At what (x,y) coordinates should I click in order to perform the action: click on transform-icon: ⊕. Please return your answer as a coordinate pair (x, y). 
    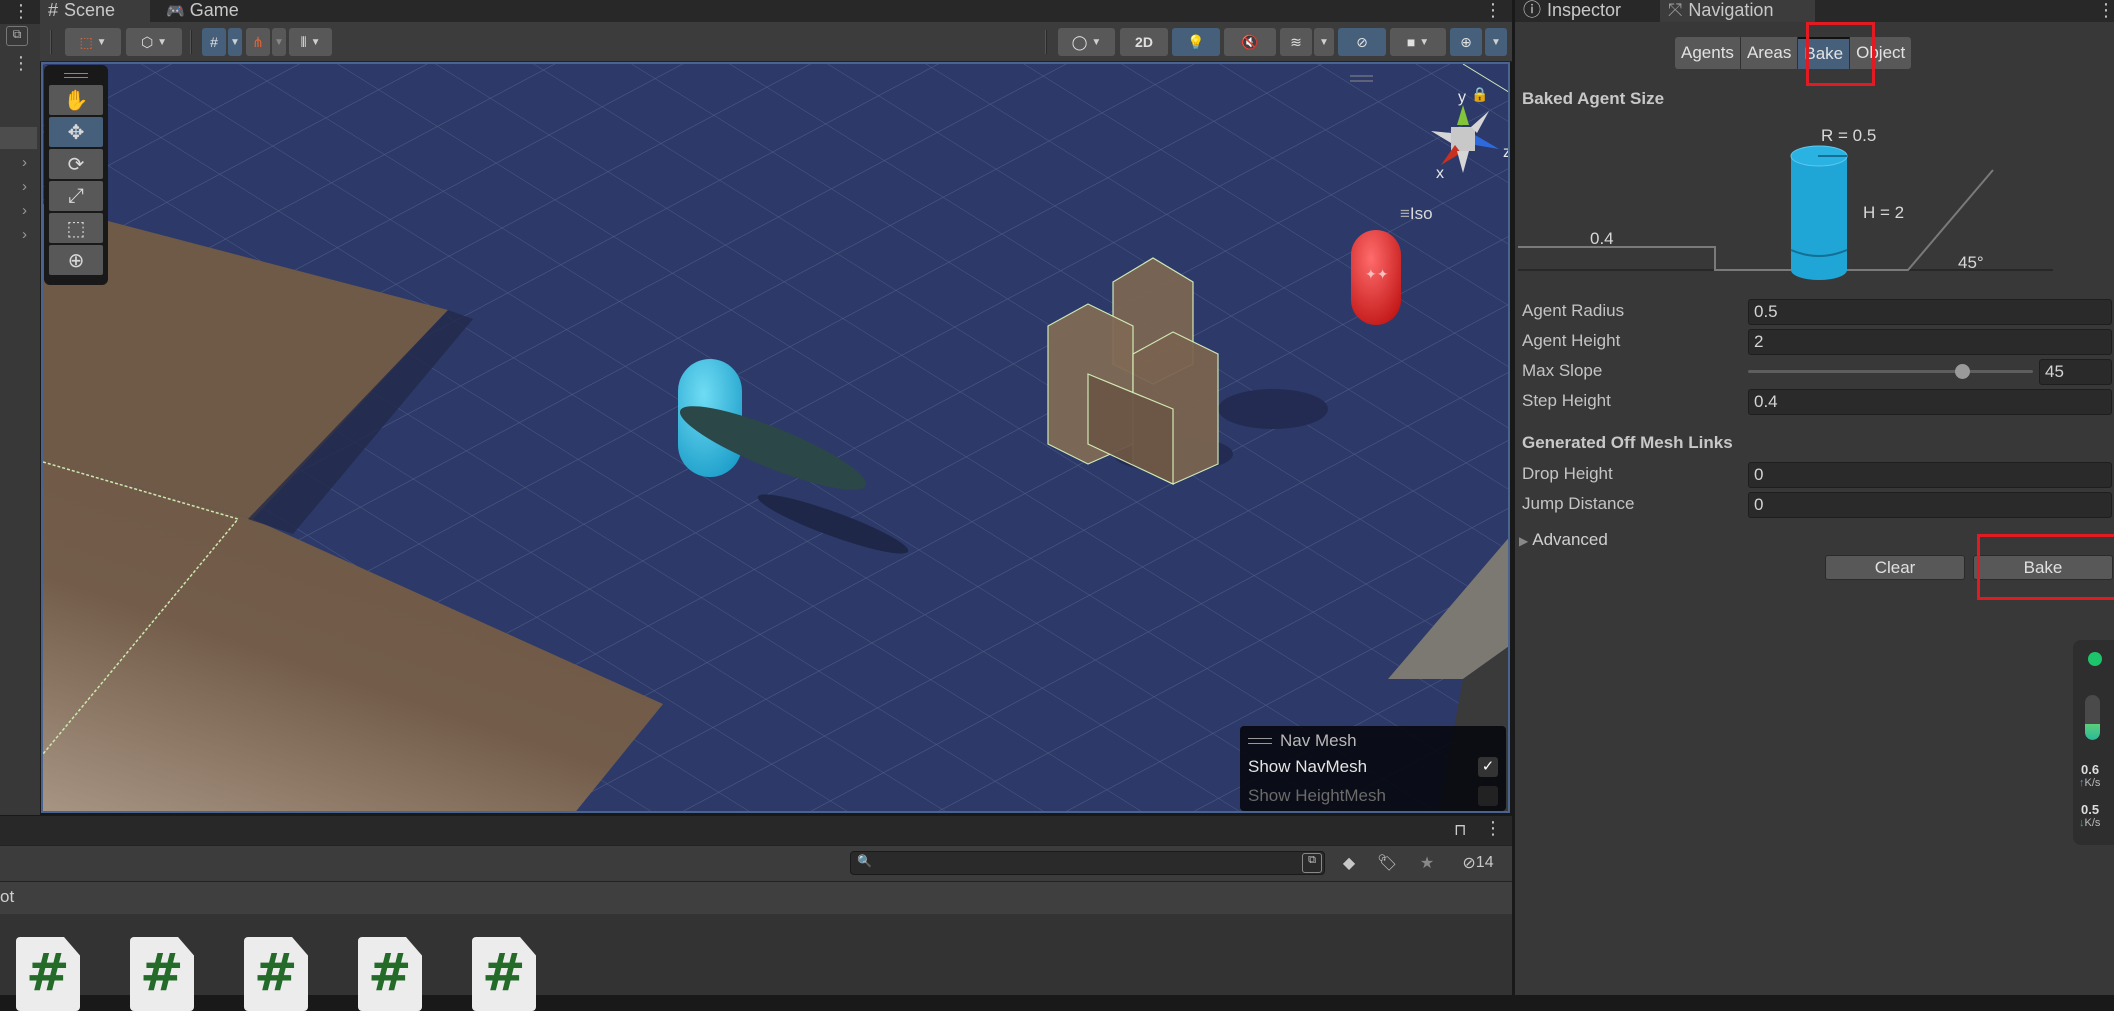
    Looking at the image, I should click on (76, 260).